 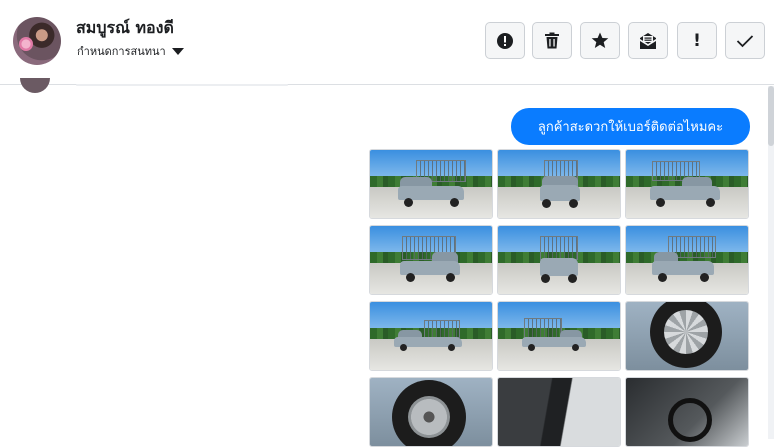 I want to click on conversation-settings-label: กำหนดการสนทนา, so click(x=121, y=51).